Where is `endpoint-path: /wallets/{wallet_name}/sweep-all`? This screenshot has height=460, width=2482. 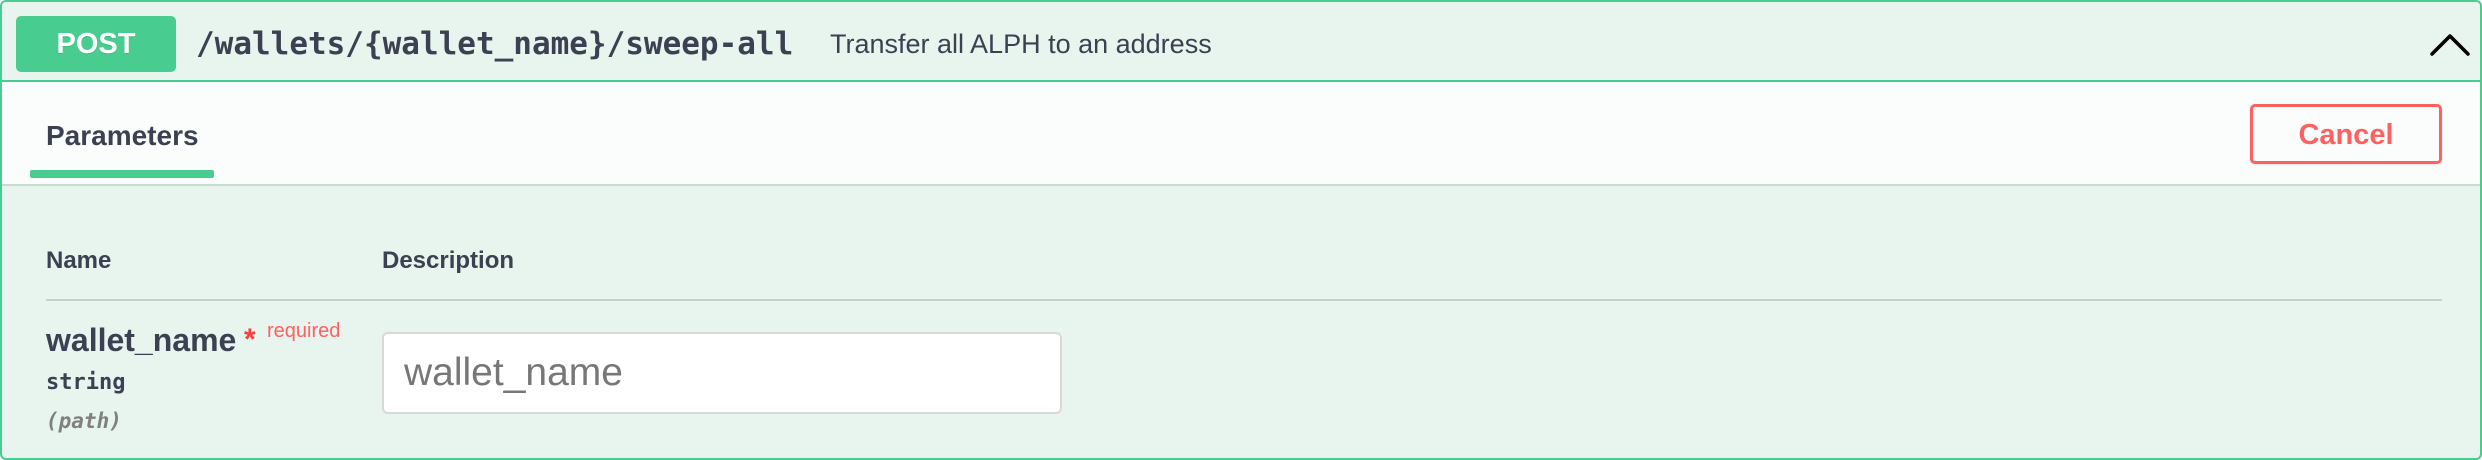 endpoint-path: /wallets/{wallet_name}/sweep-all is located at coordinates (495, 44).